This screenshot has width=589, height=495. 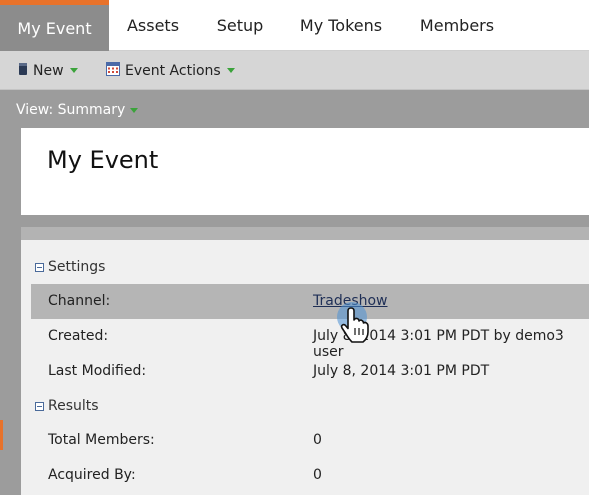 I want to click on event-actions-button: Event Actions, so click(x=170, y=70).